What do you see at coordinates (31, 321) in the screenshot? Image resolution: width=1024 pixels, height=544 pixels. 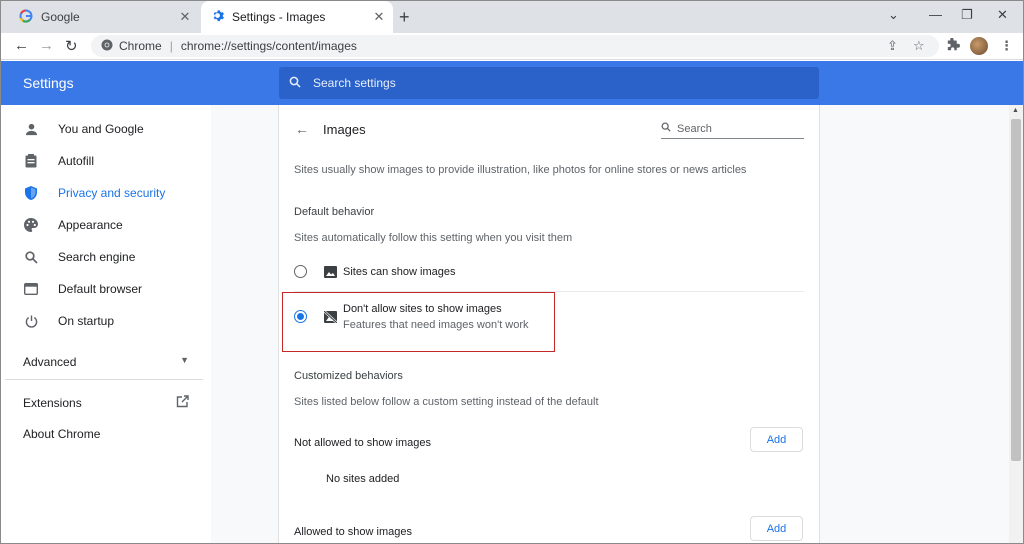 I see `power-icon` at bounding box center [31, 321].